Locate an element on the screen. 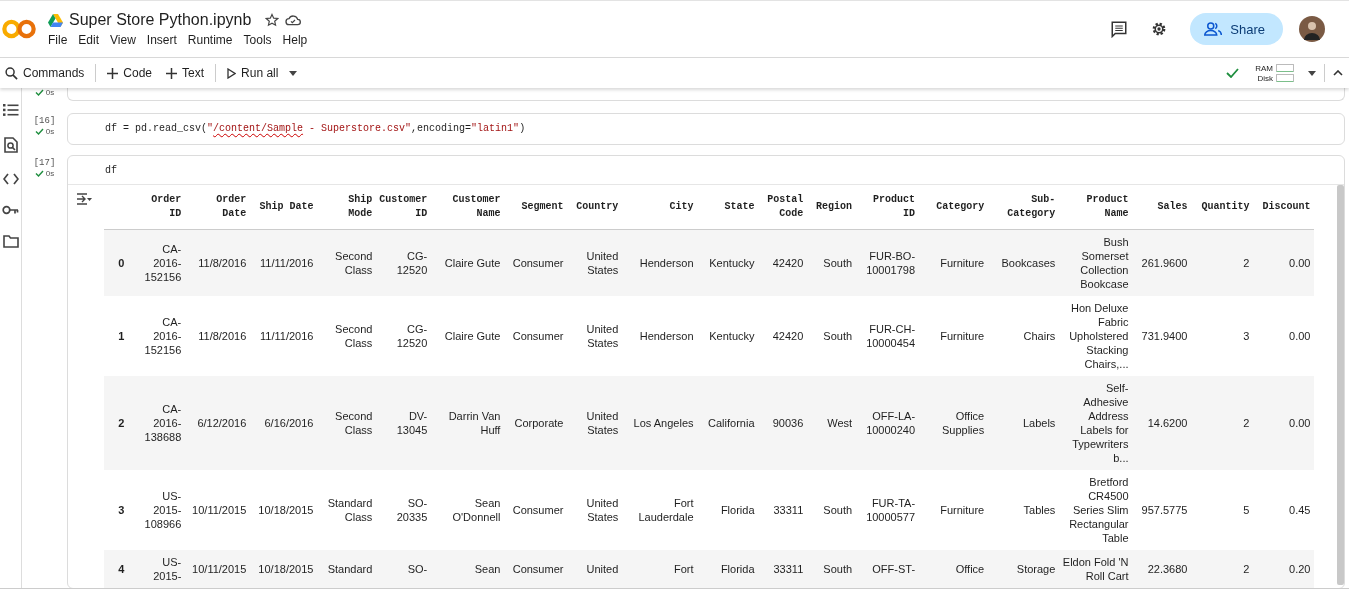  column-header: Order Date is located at coordinates (218, 207).